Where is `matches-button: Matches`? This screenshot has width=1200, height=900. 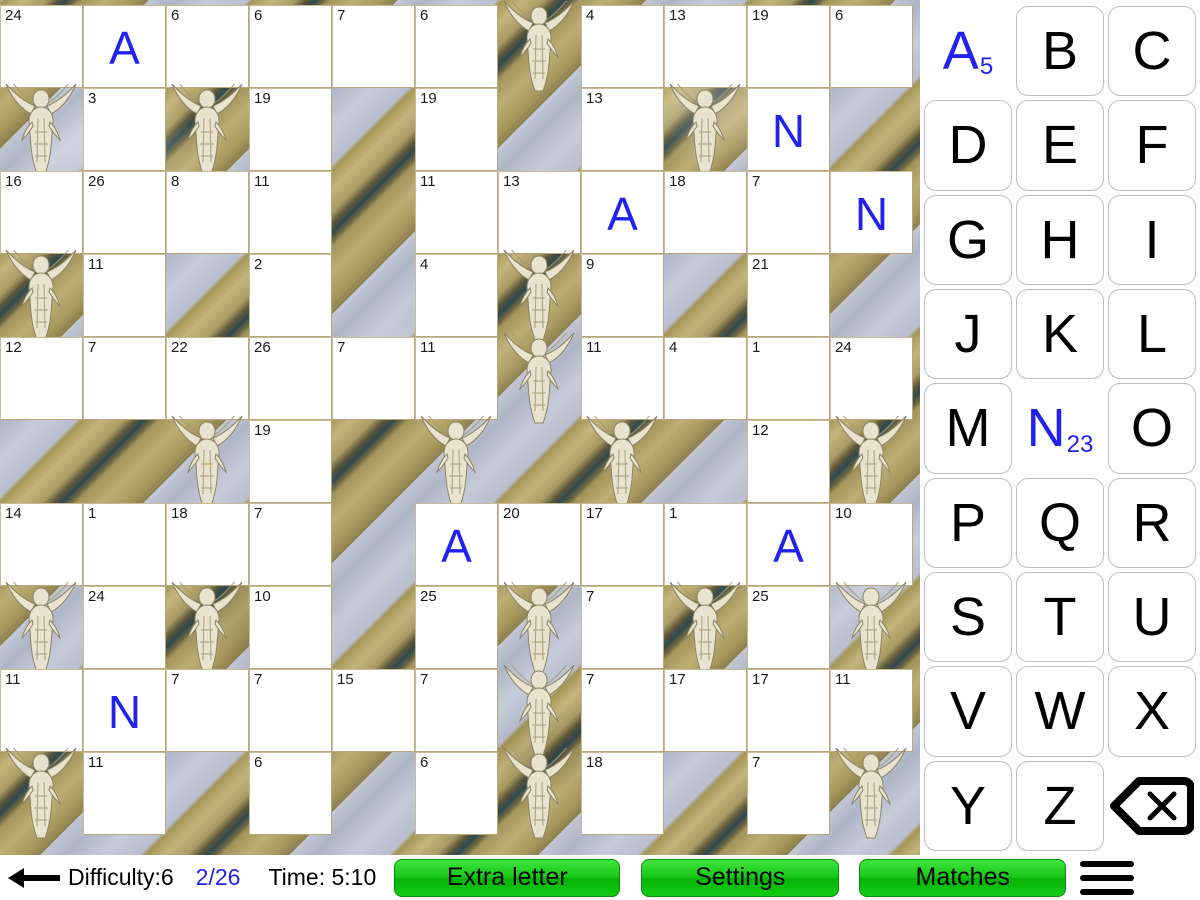 matches-button: Matches is located at coordinates (963, 877).